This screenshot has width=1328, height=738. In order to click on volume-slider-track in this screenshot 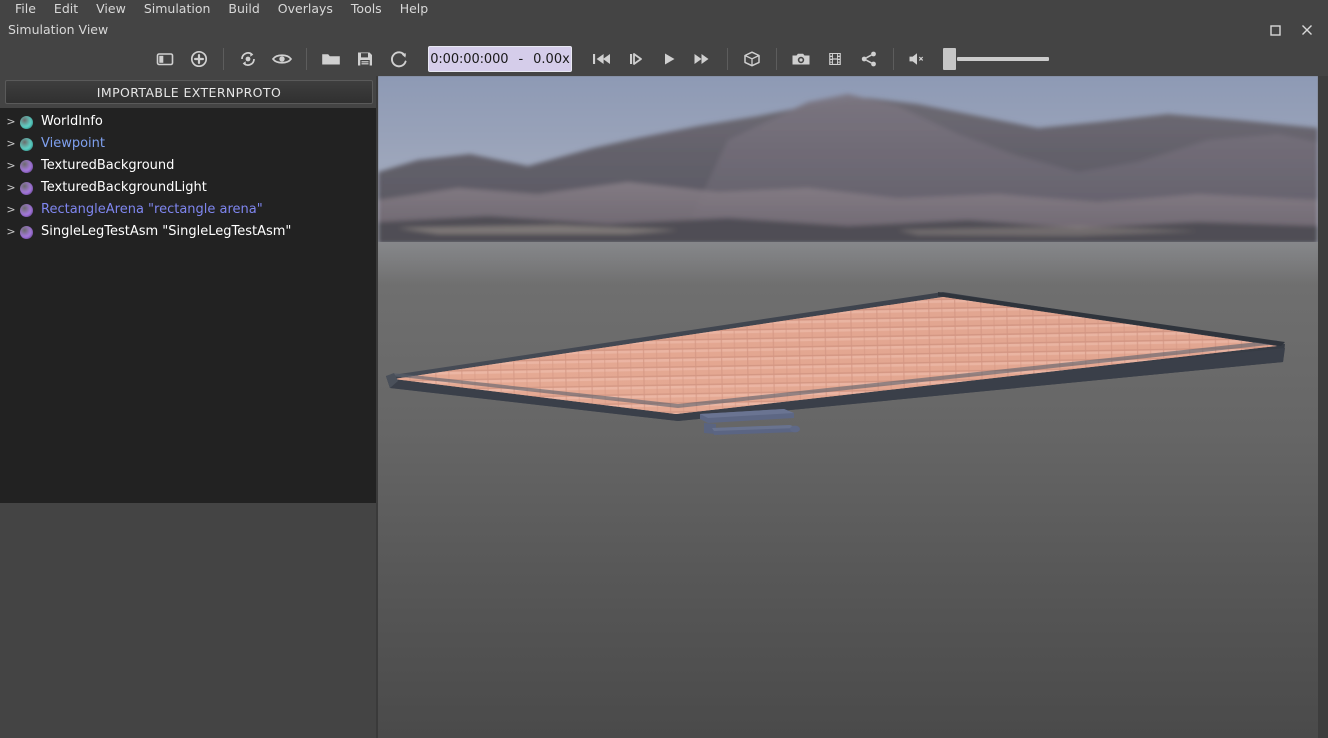, I will do `click(1003, 59)`.